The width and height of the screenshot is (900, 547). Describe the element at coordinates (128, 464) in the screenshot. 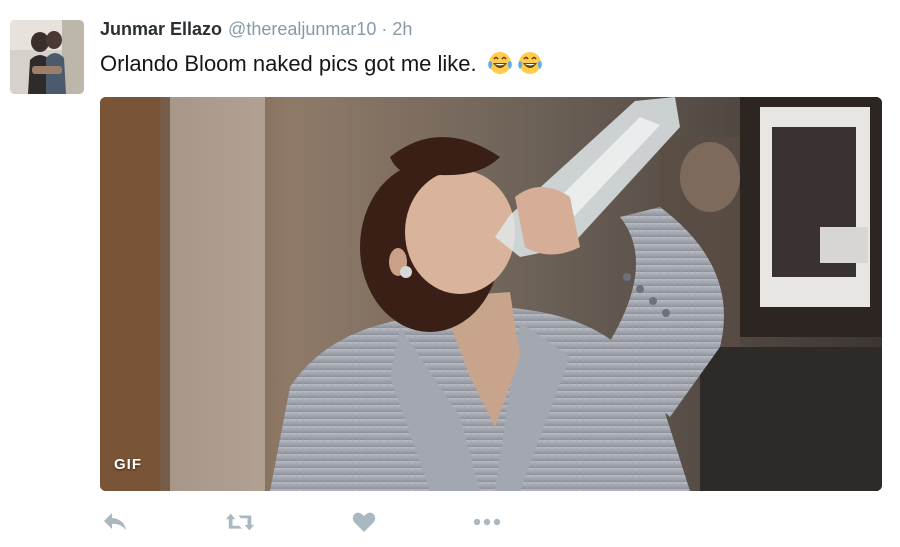

I see `gif-badge: GIF` at that location.